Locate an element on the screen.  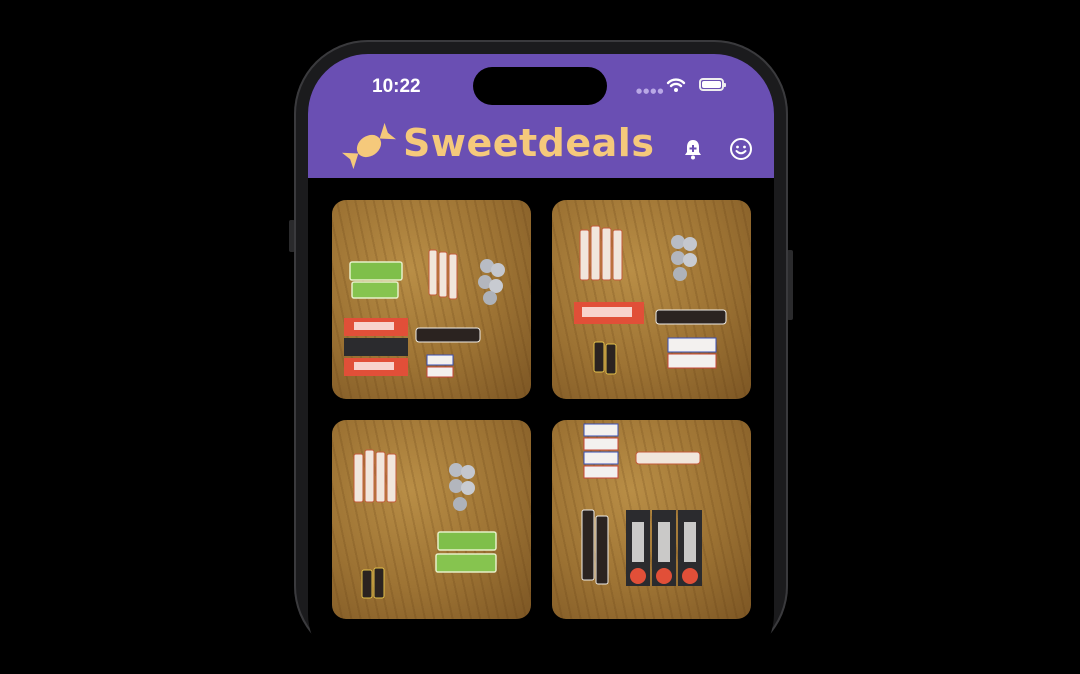
battery-icon is located at coordinates (712, 84).